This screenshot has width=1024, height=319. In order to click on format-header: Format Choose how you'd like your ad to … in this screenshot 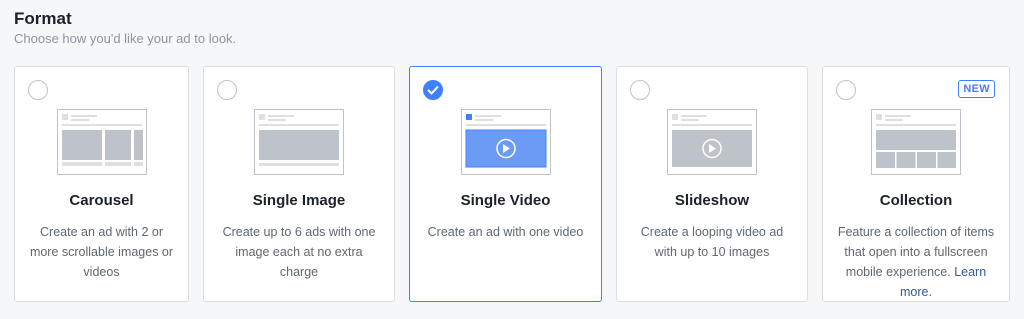, I will do `click(125, 28)`.